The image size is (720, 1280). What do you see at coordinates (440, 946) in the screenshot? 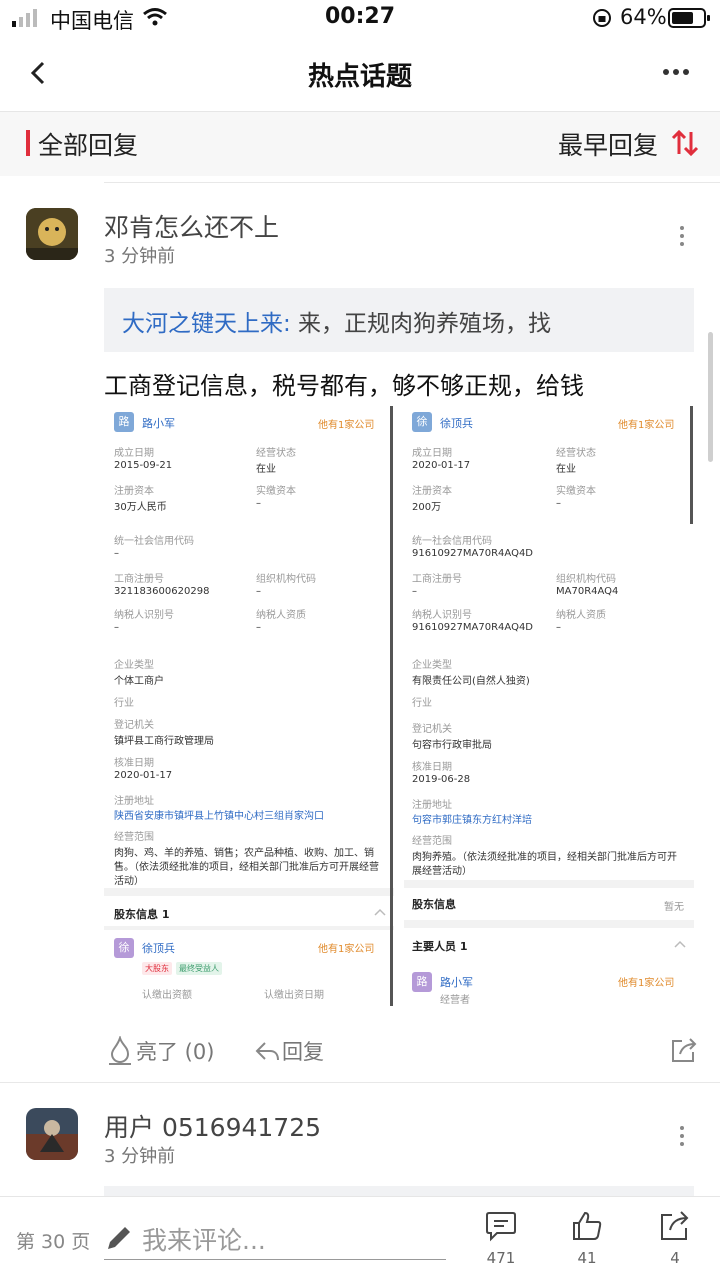
I see `section-title: 主要人员 1` at bounding box center [440, 946].